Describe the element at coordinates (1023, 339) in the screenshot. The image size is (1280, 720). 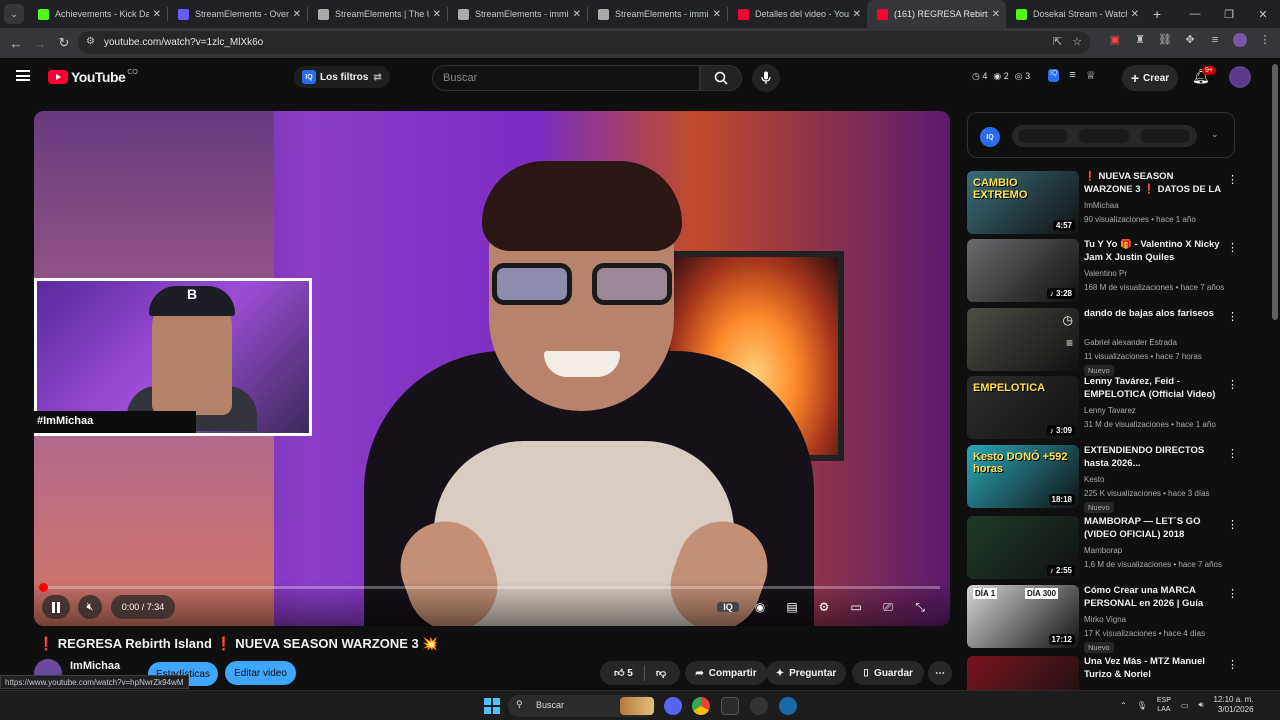
I see `video-thumbnail: ◷ ≡` at that location.